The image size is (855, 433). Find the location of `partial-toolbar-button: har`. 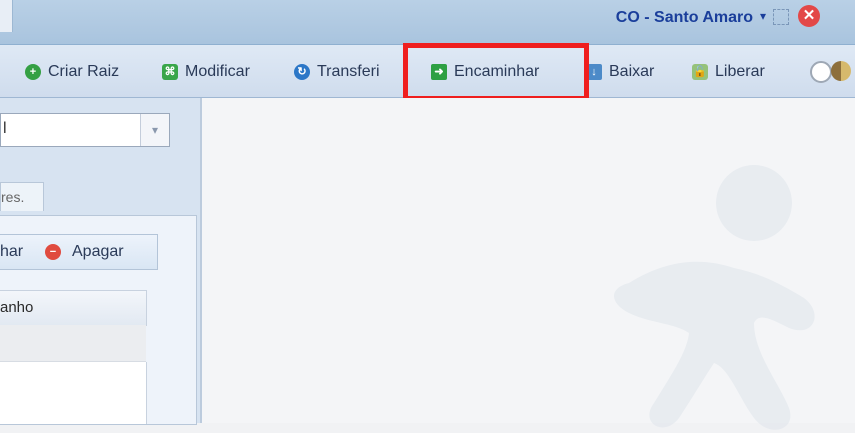

partial-toolbar-button: har is located at coordinates (11, 252).